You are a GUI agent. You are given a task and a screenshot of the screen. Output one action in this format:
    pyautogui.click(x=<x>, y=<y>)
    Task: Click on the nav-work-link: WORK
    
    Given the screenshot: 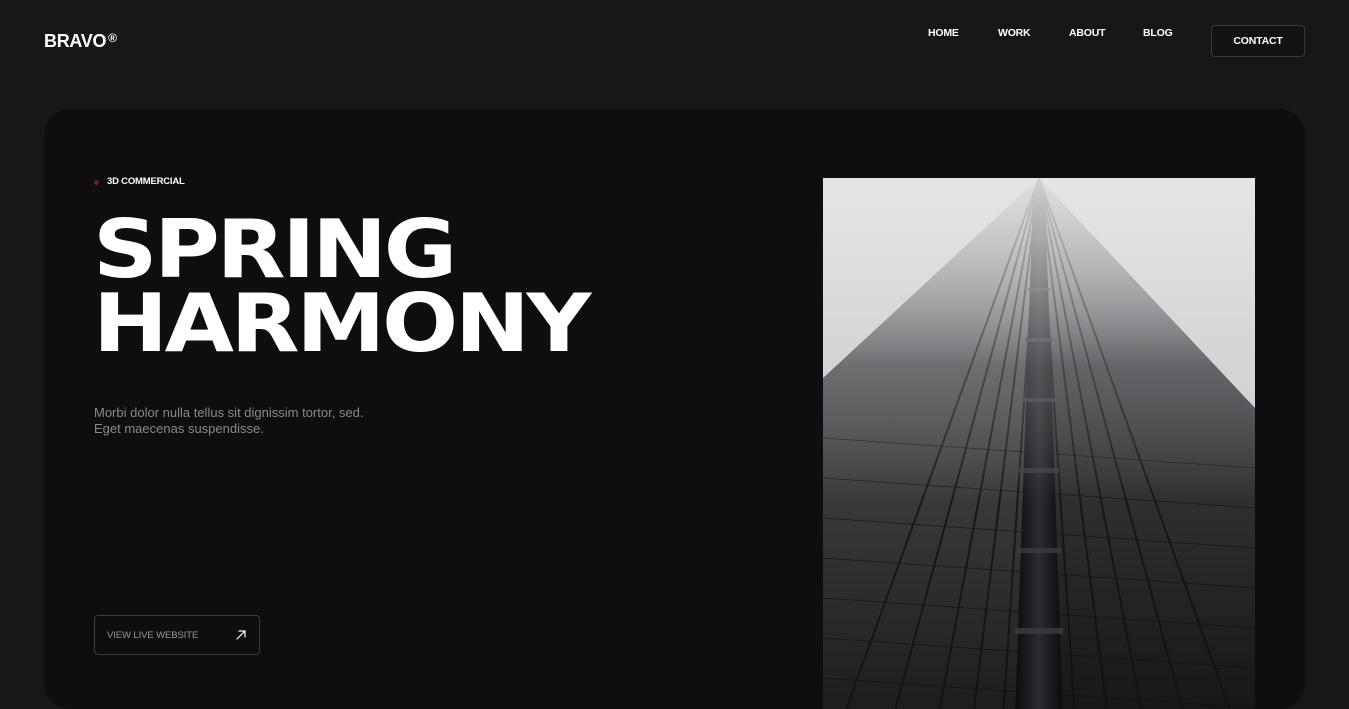 What is the action you would take?
    pyautogui.click(x=1014, y=33)
    